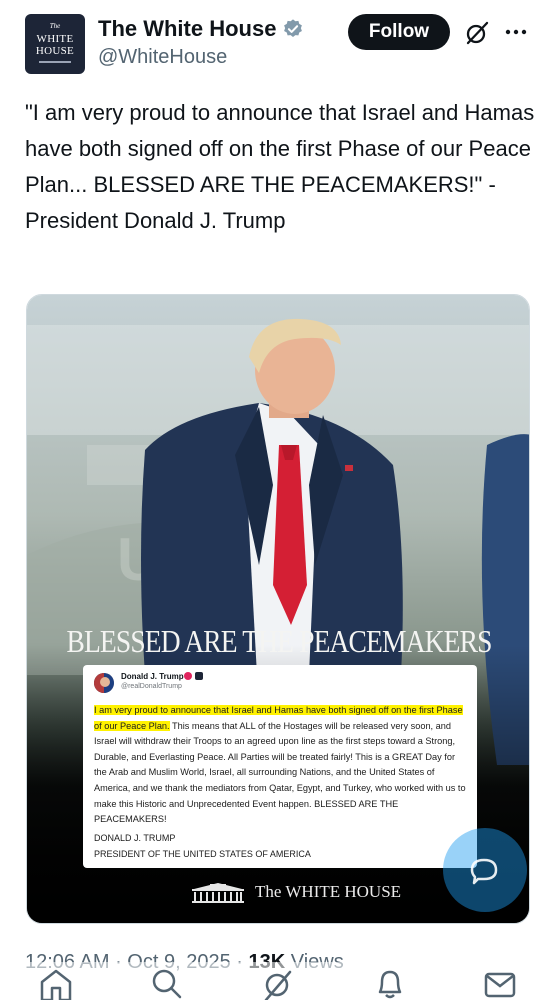 Image resolution: width=556 pixels, height=1000 pixels. What do you see at coordinates (279, 641) in the screenshot?
I see `media-headline: BLESSED ARE THE PEACEMAKERS` at bounding box center [279, 641].